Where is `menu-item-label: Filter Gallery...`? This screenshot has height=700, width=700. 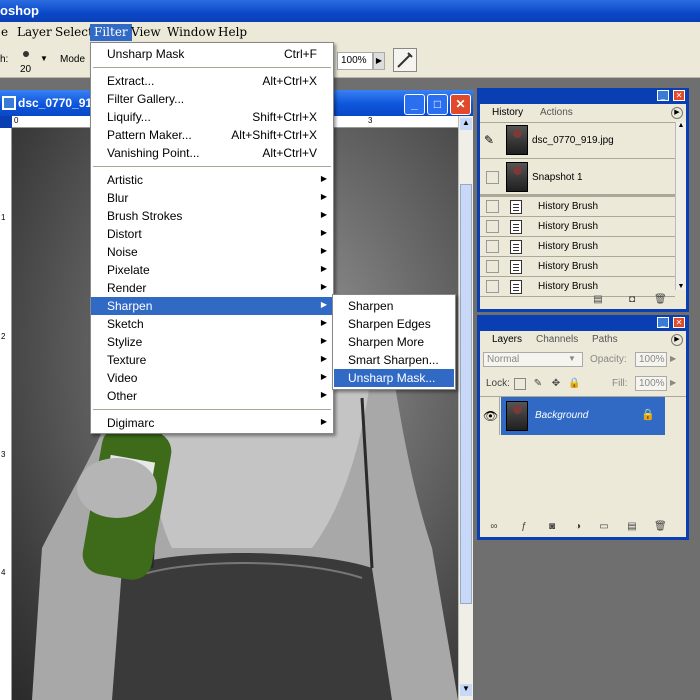 menu-item-label: Filter Gallery... is located at coordinates (146, 99).